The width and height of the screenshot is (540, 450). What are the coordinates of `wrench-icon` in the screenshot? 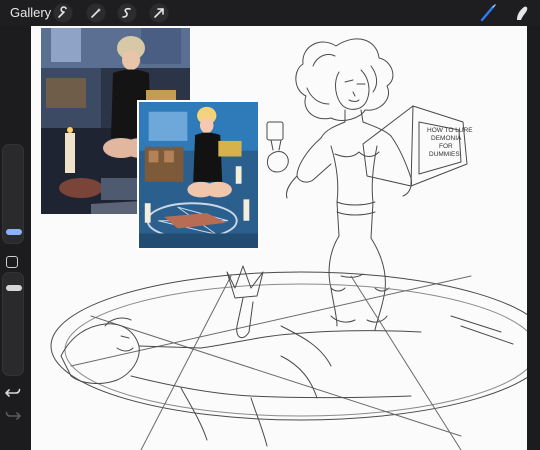 It's located at (63, 13).